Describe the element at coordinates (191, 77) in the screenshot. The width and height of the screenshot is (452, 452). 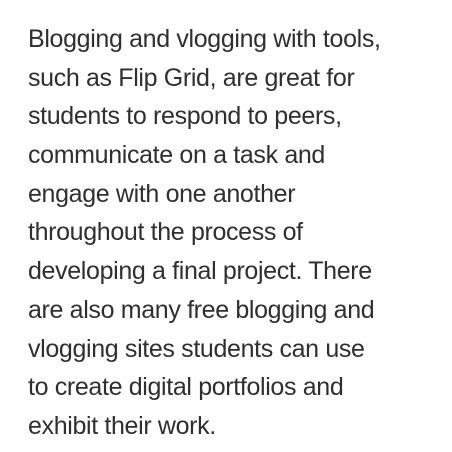
I see `paragraph-line: such as Flip Grid, are great for` at that location.